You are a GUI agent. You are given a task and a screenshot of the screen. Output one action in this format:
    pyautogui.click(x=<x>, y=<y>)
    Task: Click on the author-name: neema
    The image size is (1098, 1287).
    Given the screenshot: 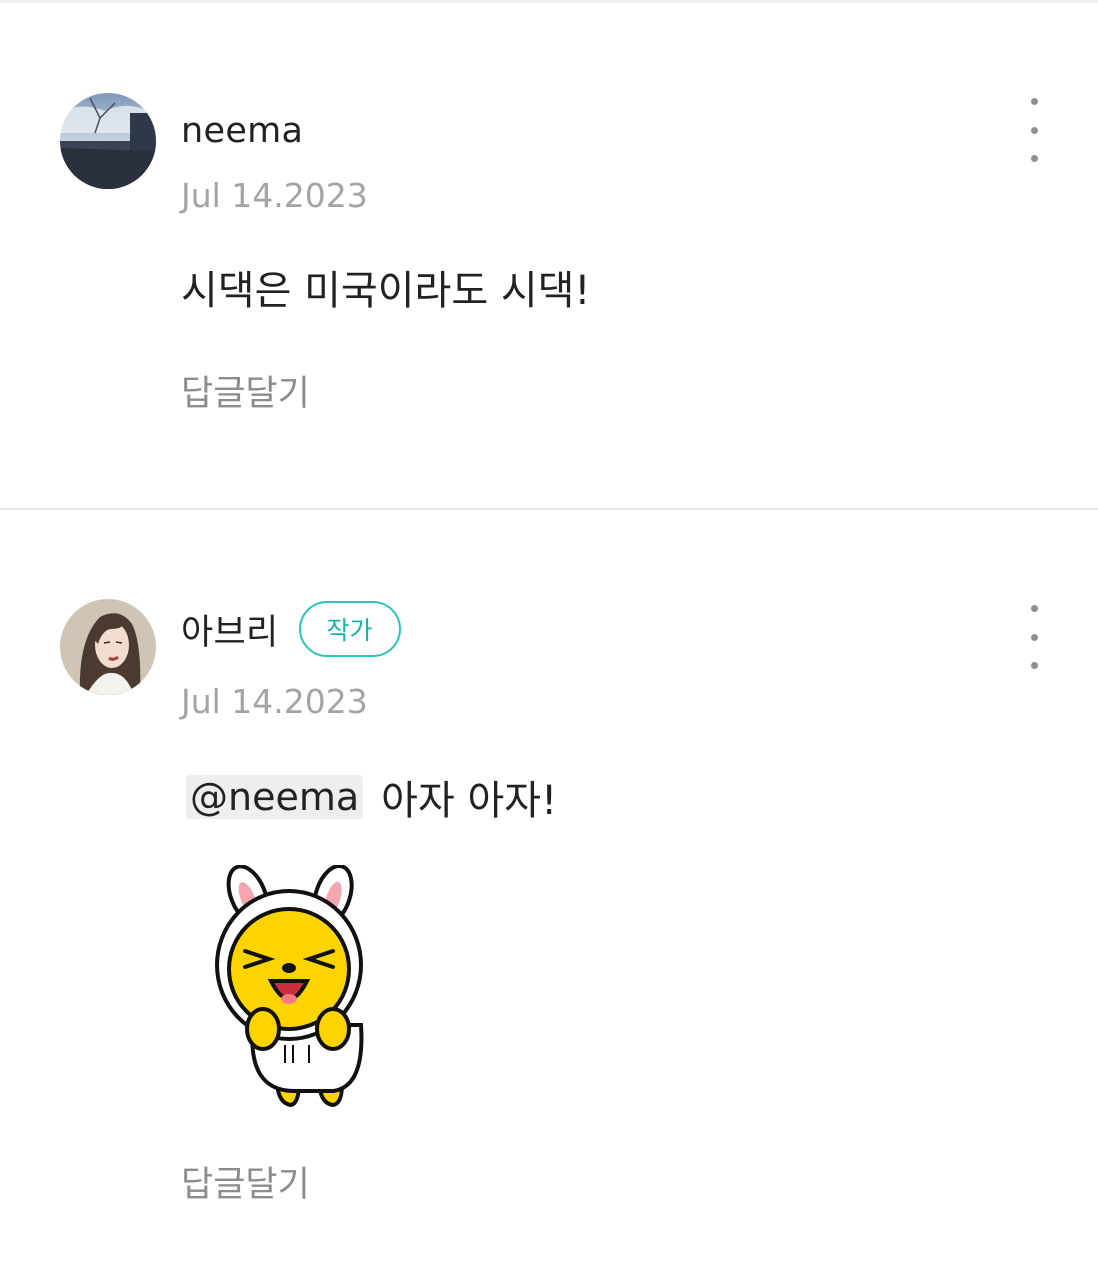 What is the action you would take?
    pyautogui.click(x=242, y=131)
    